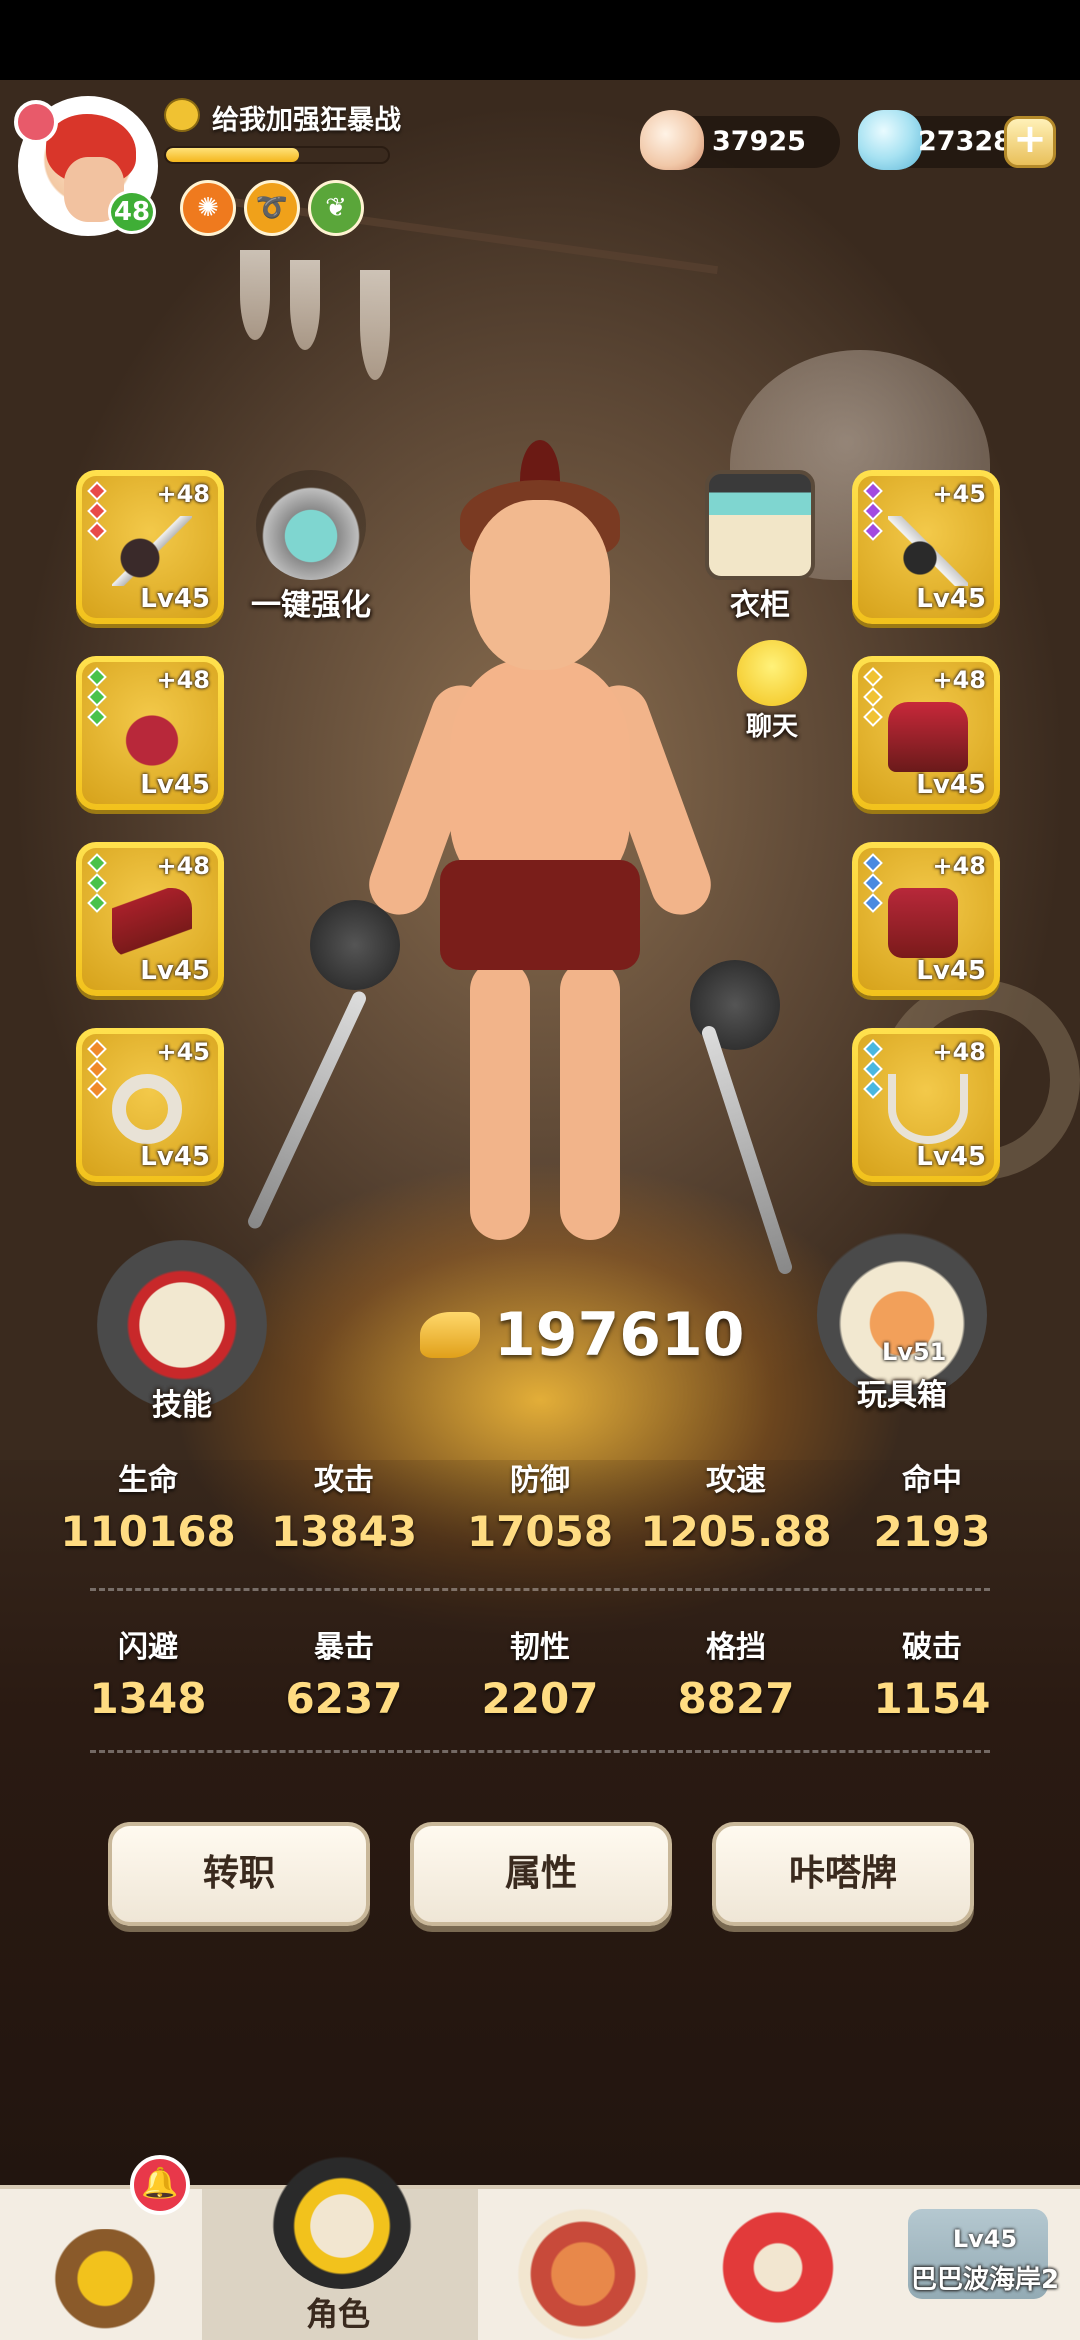  Describe the element at coordinates (540, 40) in the screenshot. I see `status-bar` at that location.